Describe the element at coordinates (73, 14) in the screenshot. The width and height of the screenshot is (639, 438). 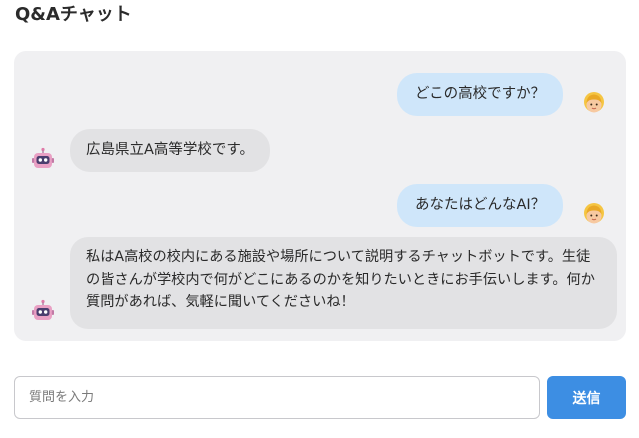
I see `page-title: Q&Aチャット` at that location.